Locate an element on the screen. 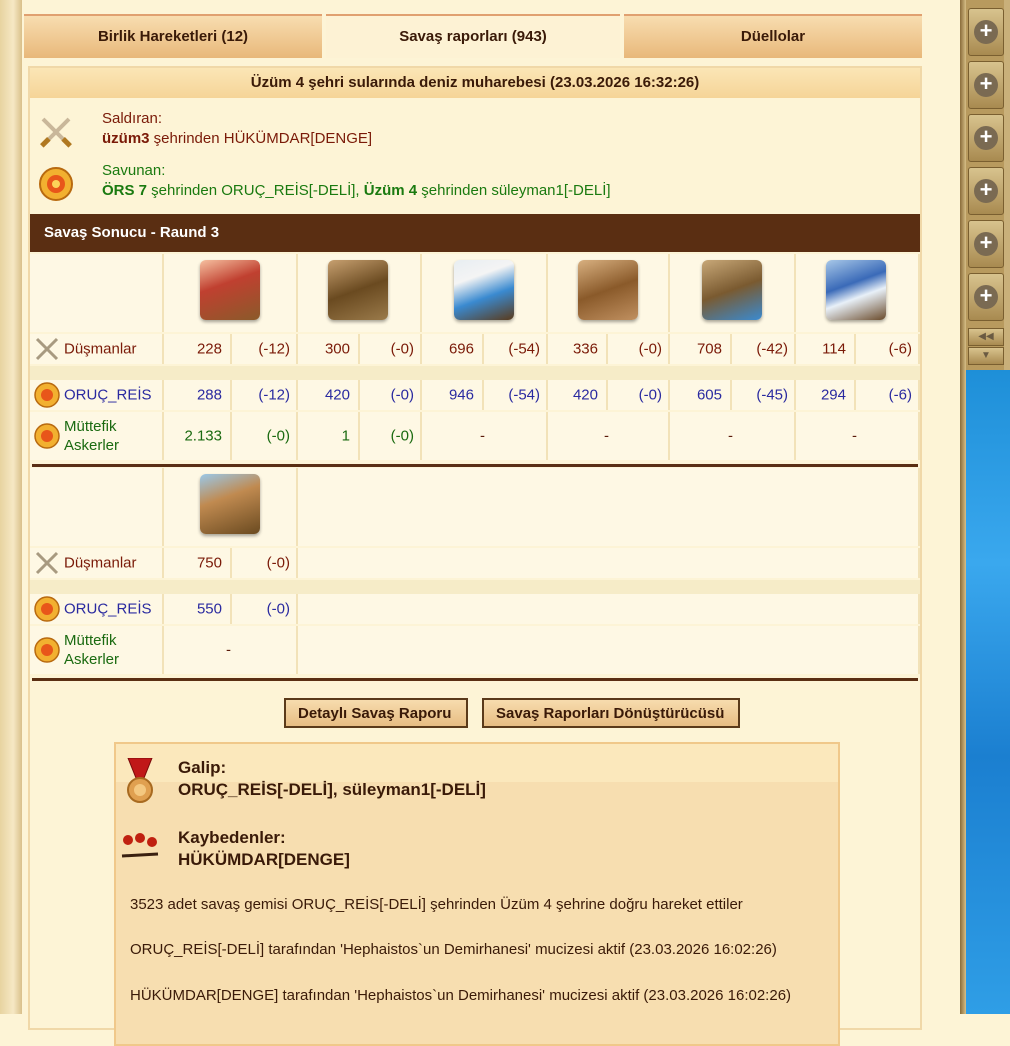  enemy-row: Düşmanlar 750 (-0) is located at coordinates (475, 563).